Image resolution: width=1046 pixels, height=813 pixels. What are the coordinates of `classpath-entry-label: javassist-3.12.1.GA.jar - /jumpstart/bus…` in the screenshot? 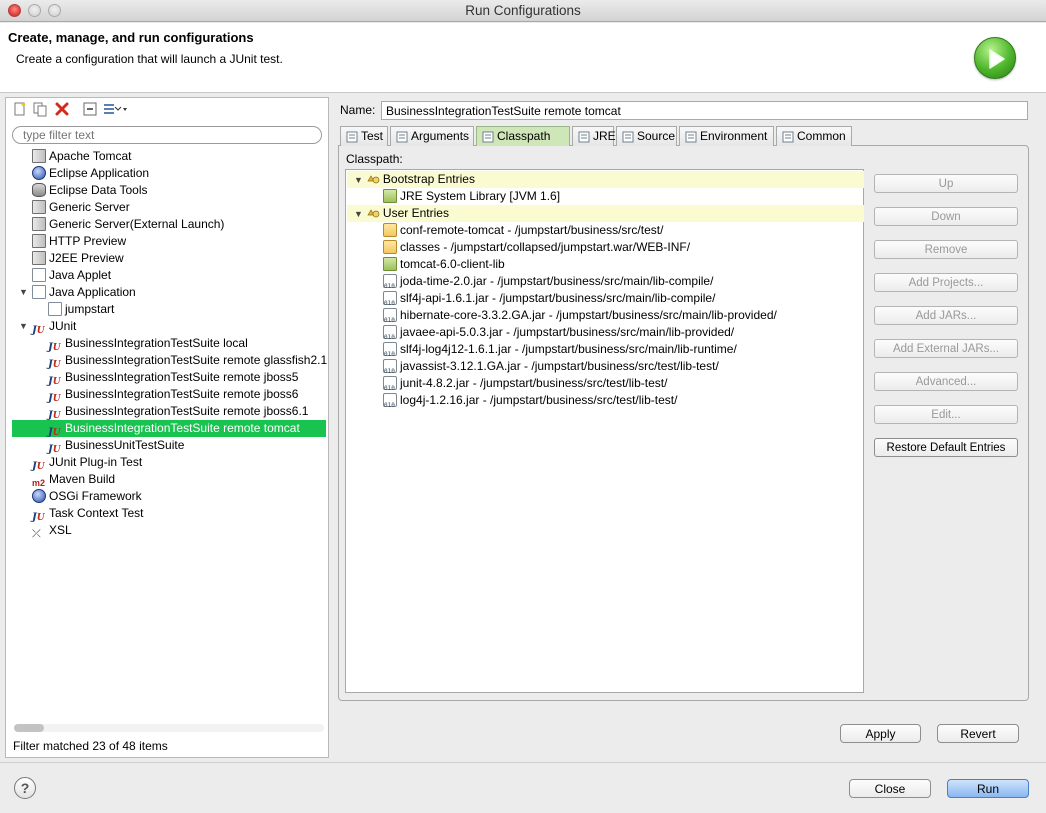 It's located at (559, 366).